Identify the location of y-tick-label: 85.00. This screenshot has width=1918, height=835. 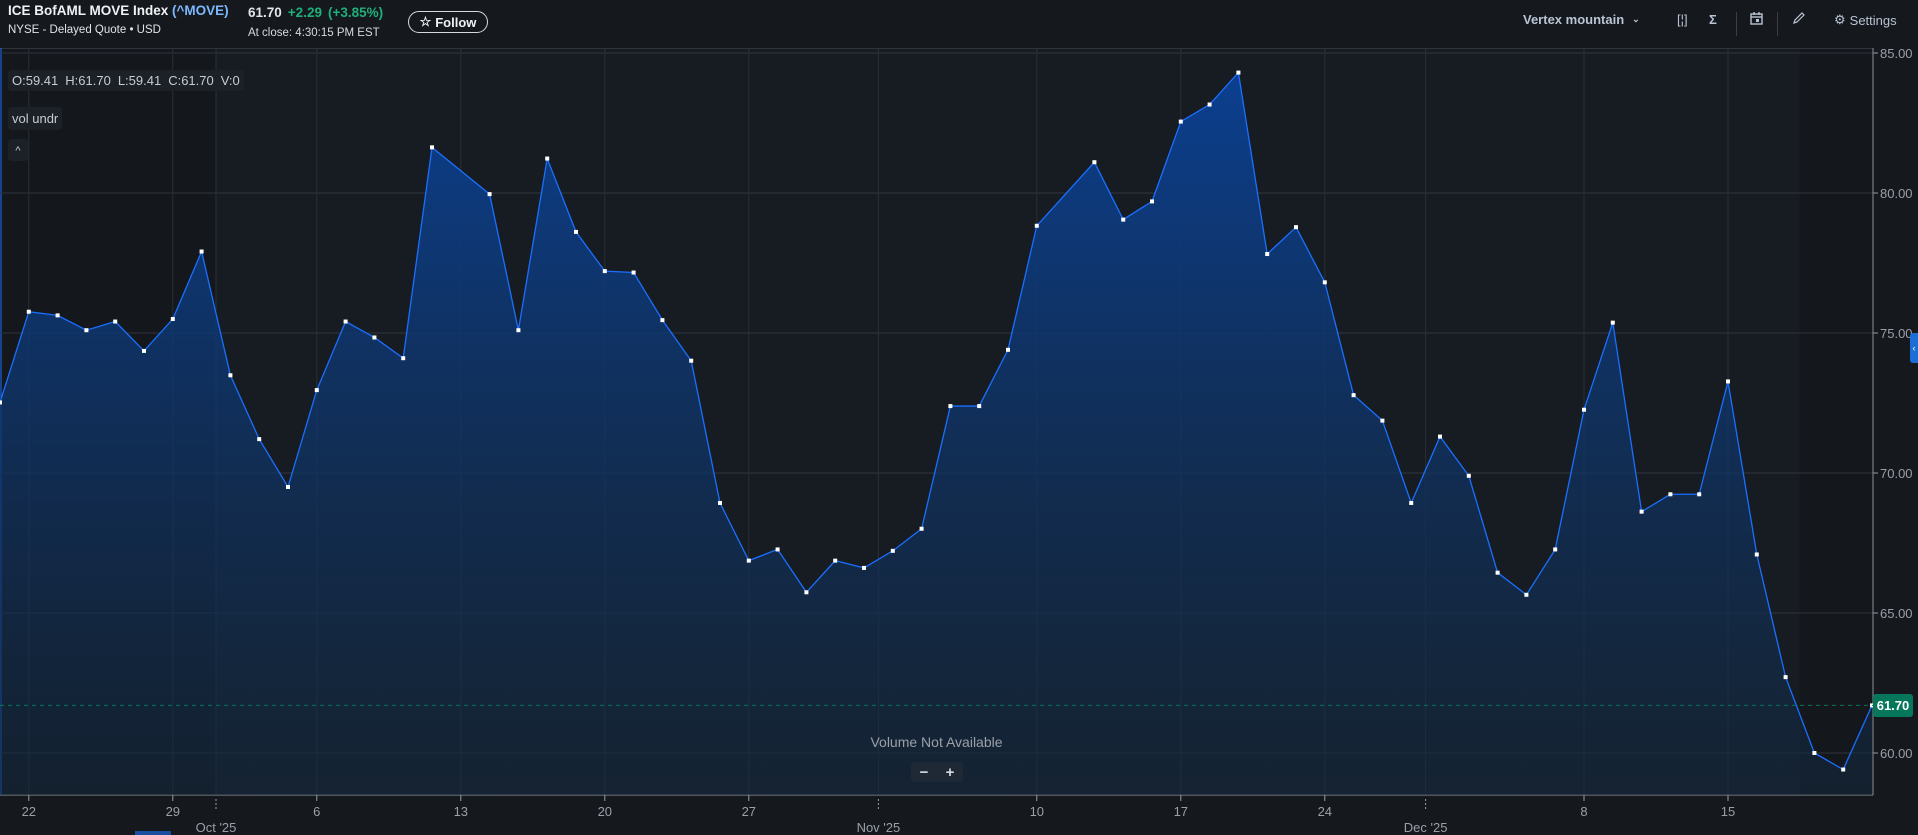
(1896, 54).